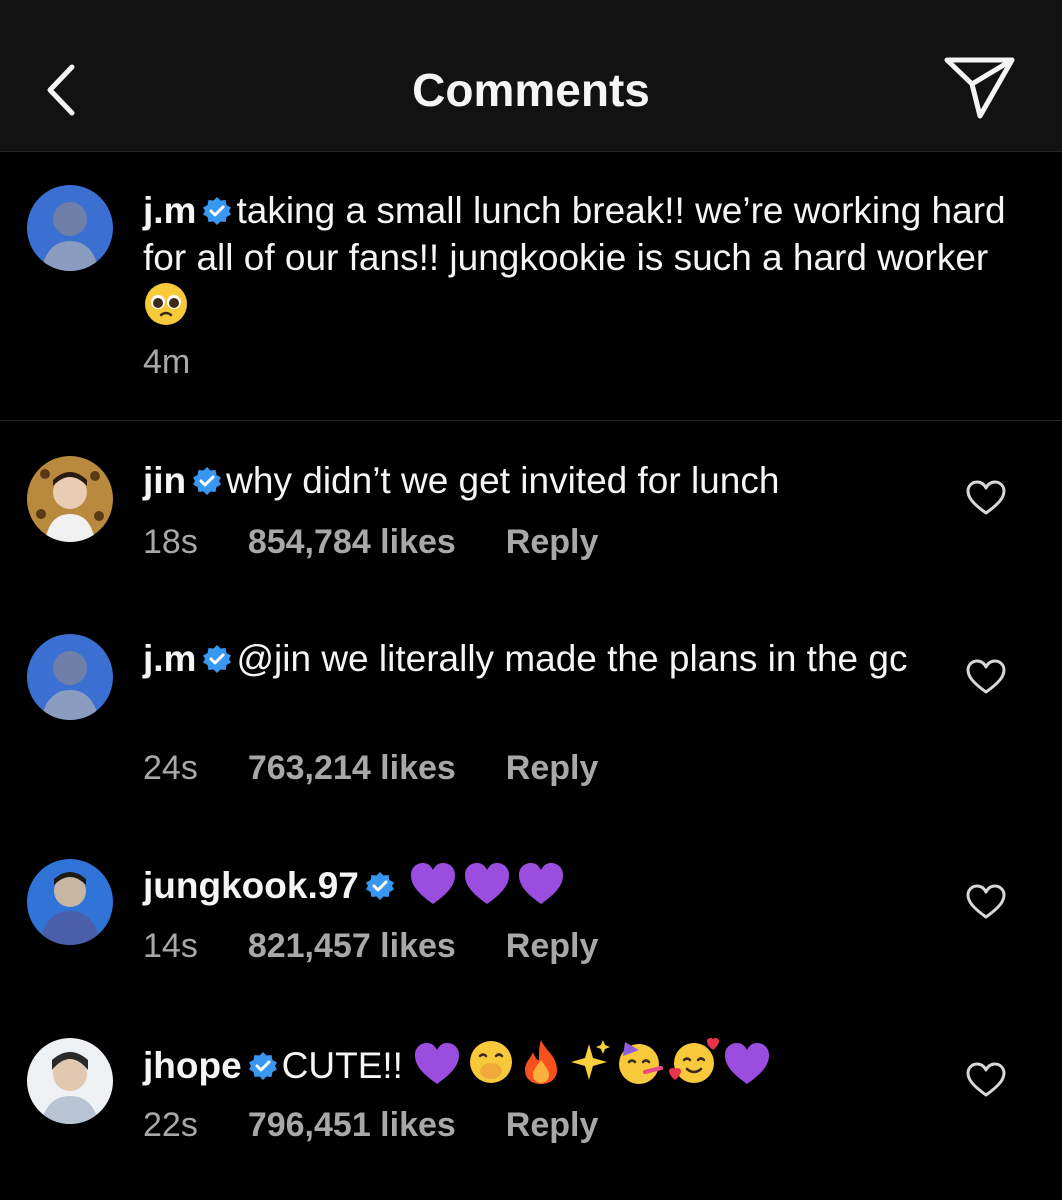  I want to click on comment-meta: 14s 821,457 likes Reply, so click(395, 946).